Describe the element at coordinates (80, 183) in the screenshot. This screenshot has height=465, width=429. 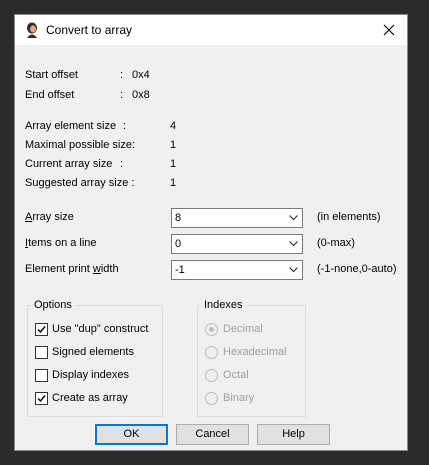
I see `suggested-array-size-label: Suggested array size :` at that location.